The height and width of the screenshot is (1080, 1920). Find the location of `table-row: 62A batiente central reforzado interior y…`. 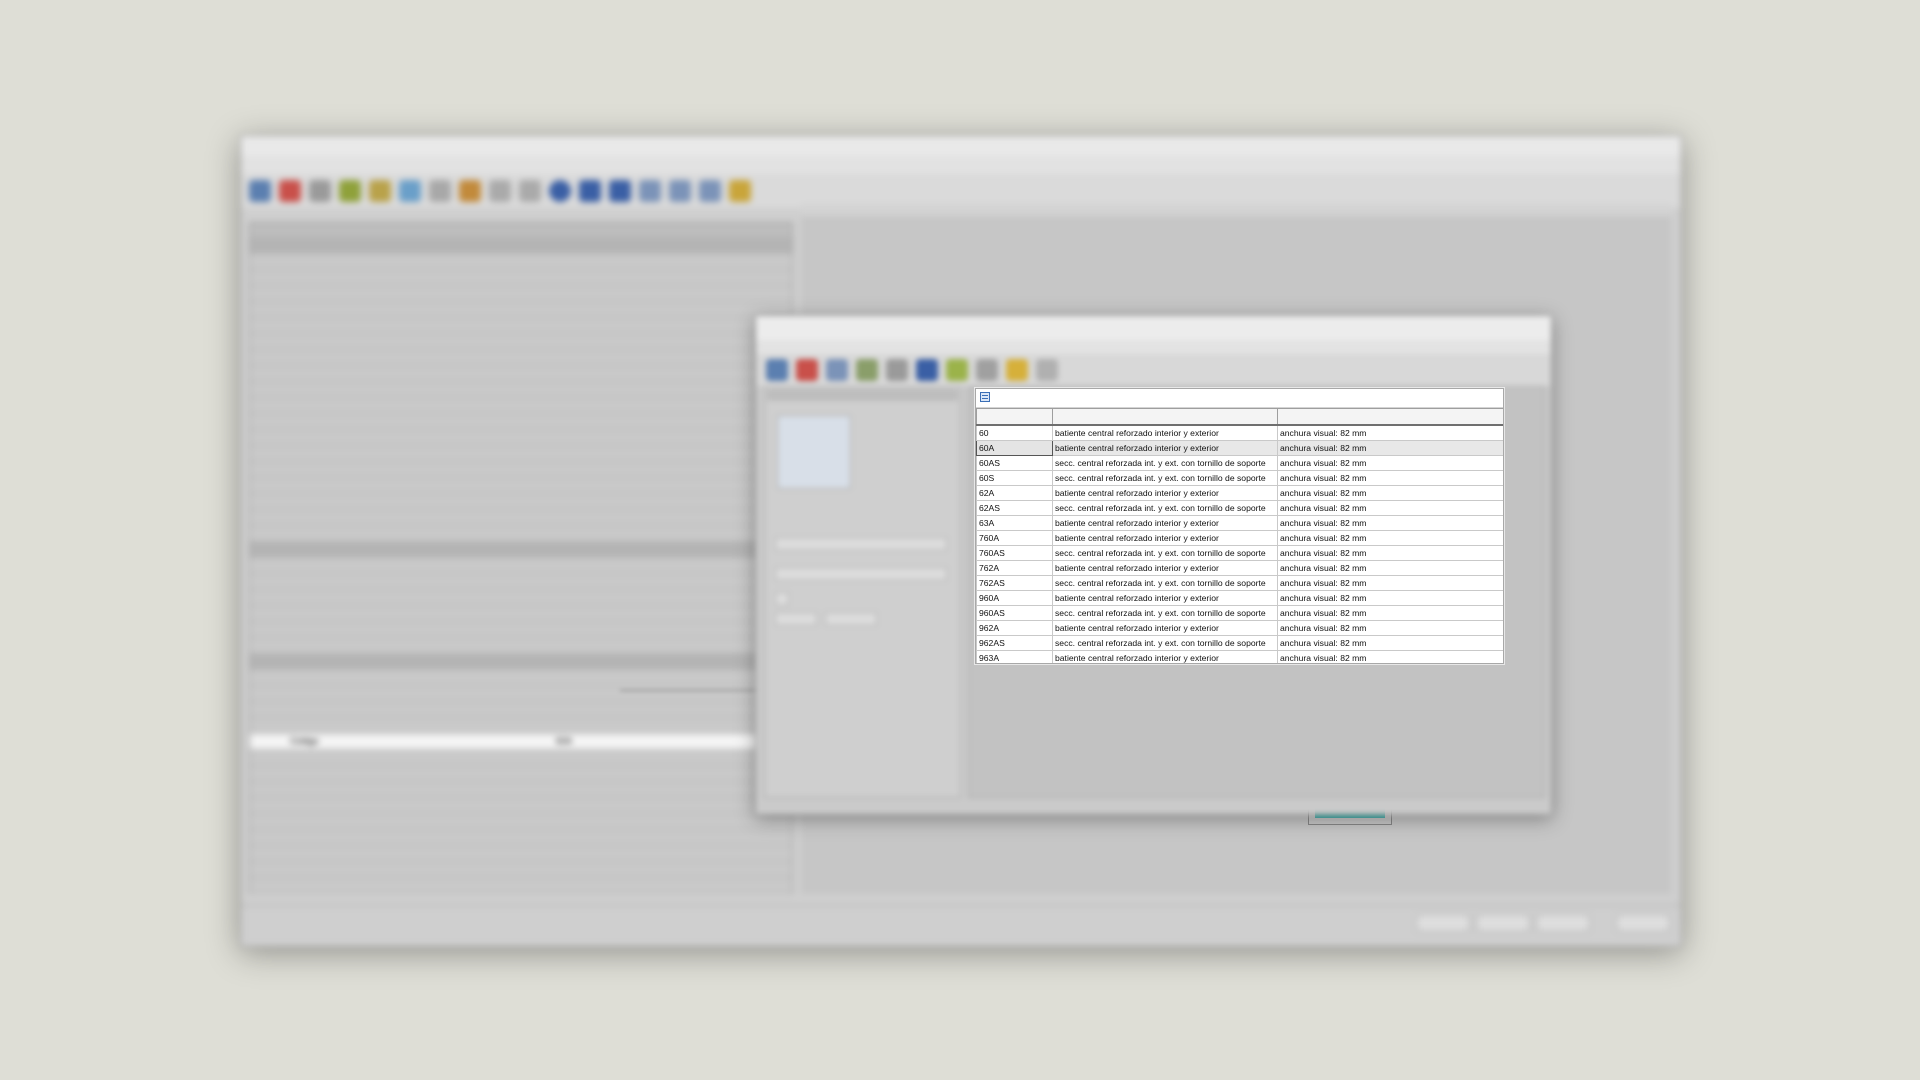

table-row: 62A batiente central reforzado interior y… is located at coordinates (1239, 493).